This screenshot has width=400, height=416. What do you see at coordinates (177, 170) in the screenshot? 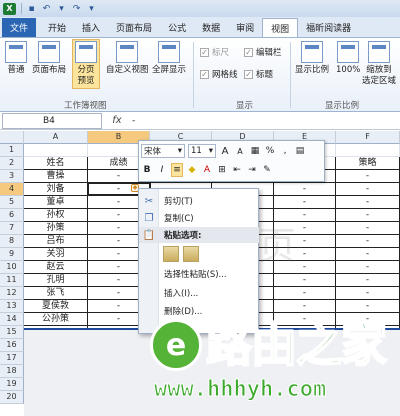
I see `center-align-icon: ≡` at bounding box center [177, 170].